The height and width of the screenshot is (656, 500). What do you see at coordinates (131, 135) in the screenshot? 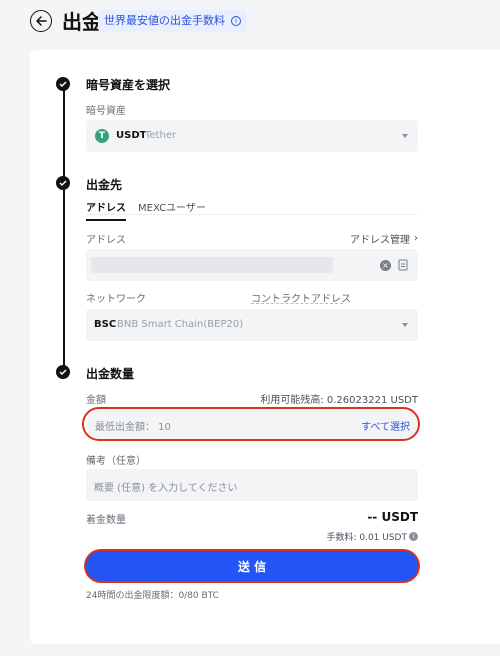
I see `asset-symbol: USDT` at bounding box center [131, 135].